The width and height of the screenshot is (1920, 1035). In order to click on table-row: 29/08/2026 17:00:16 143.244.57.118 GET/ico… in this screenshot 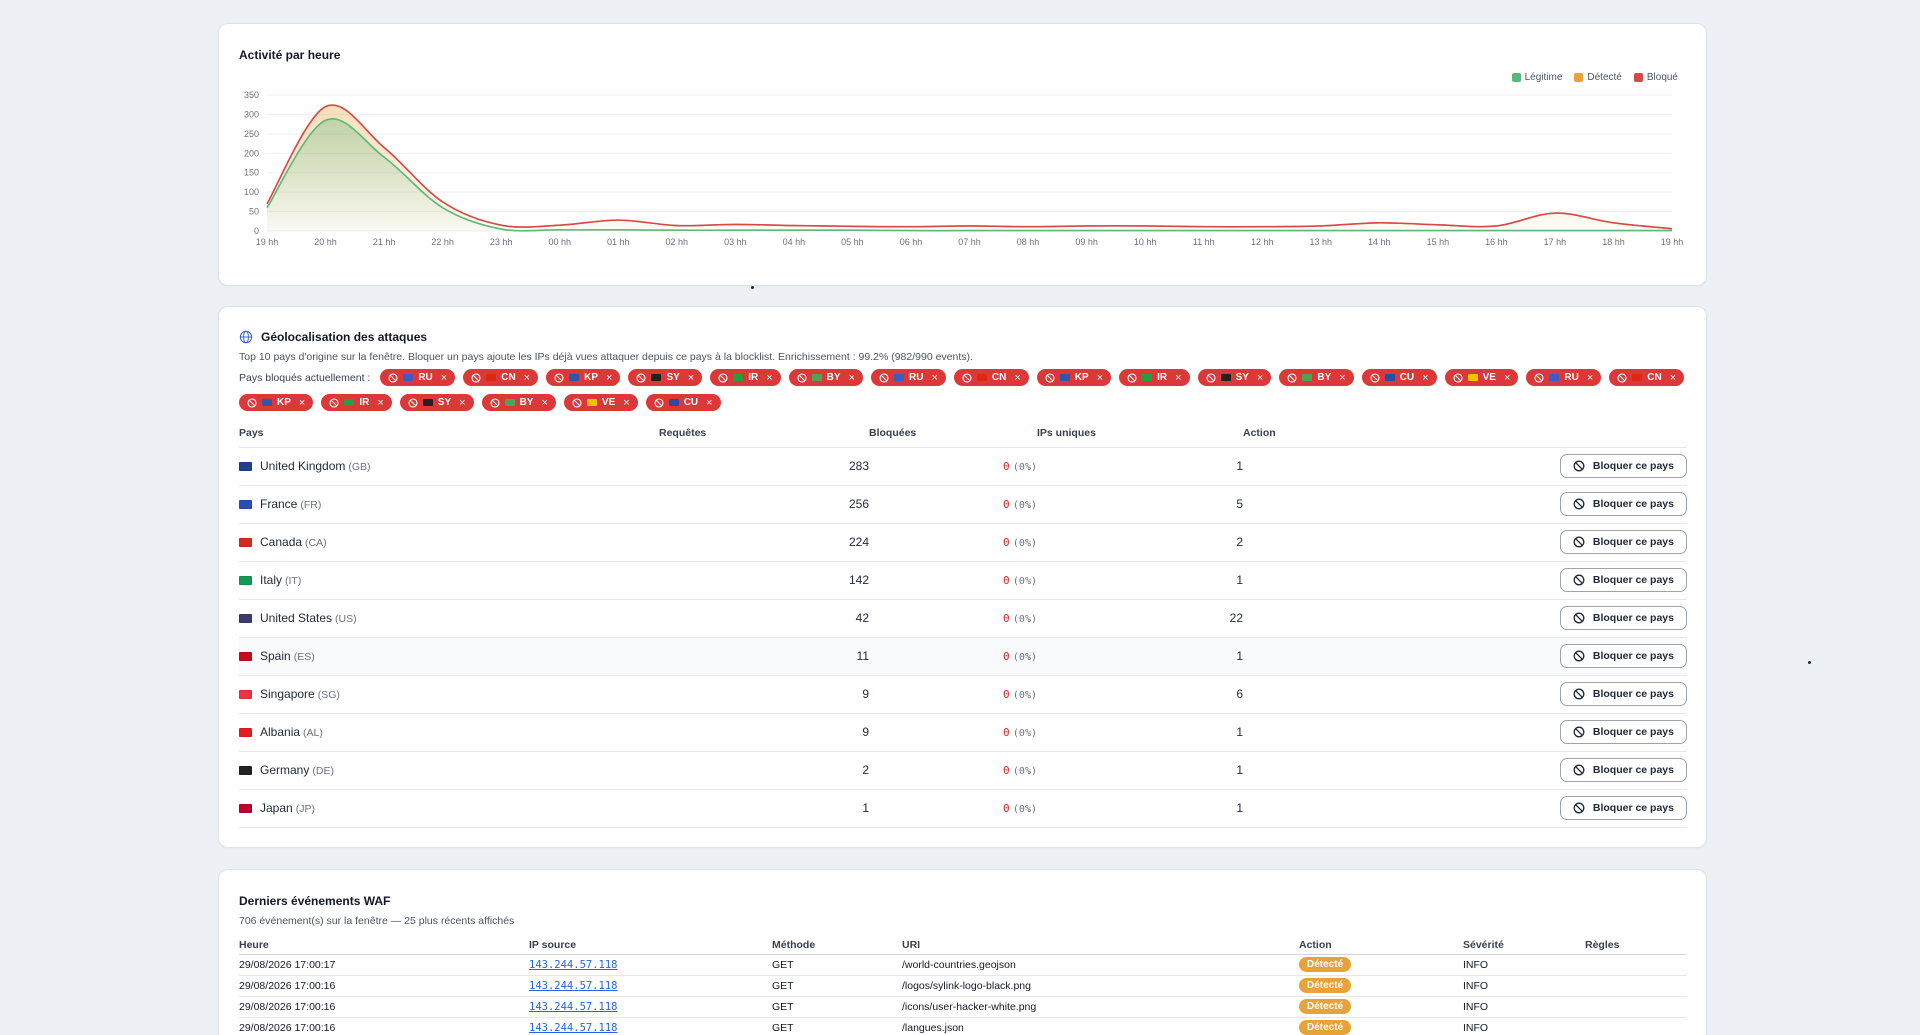, I will do `click(963, 1007)`.